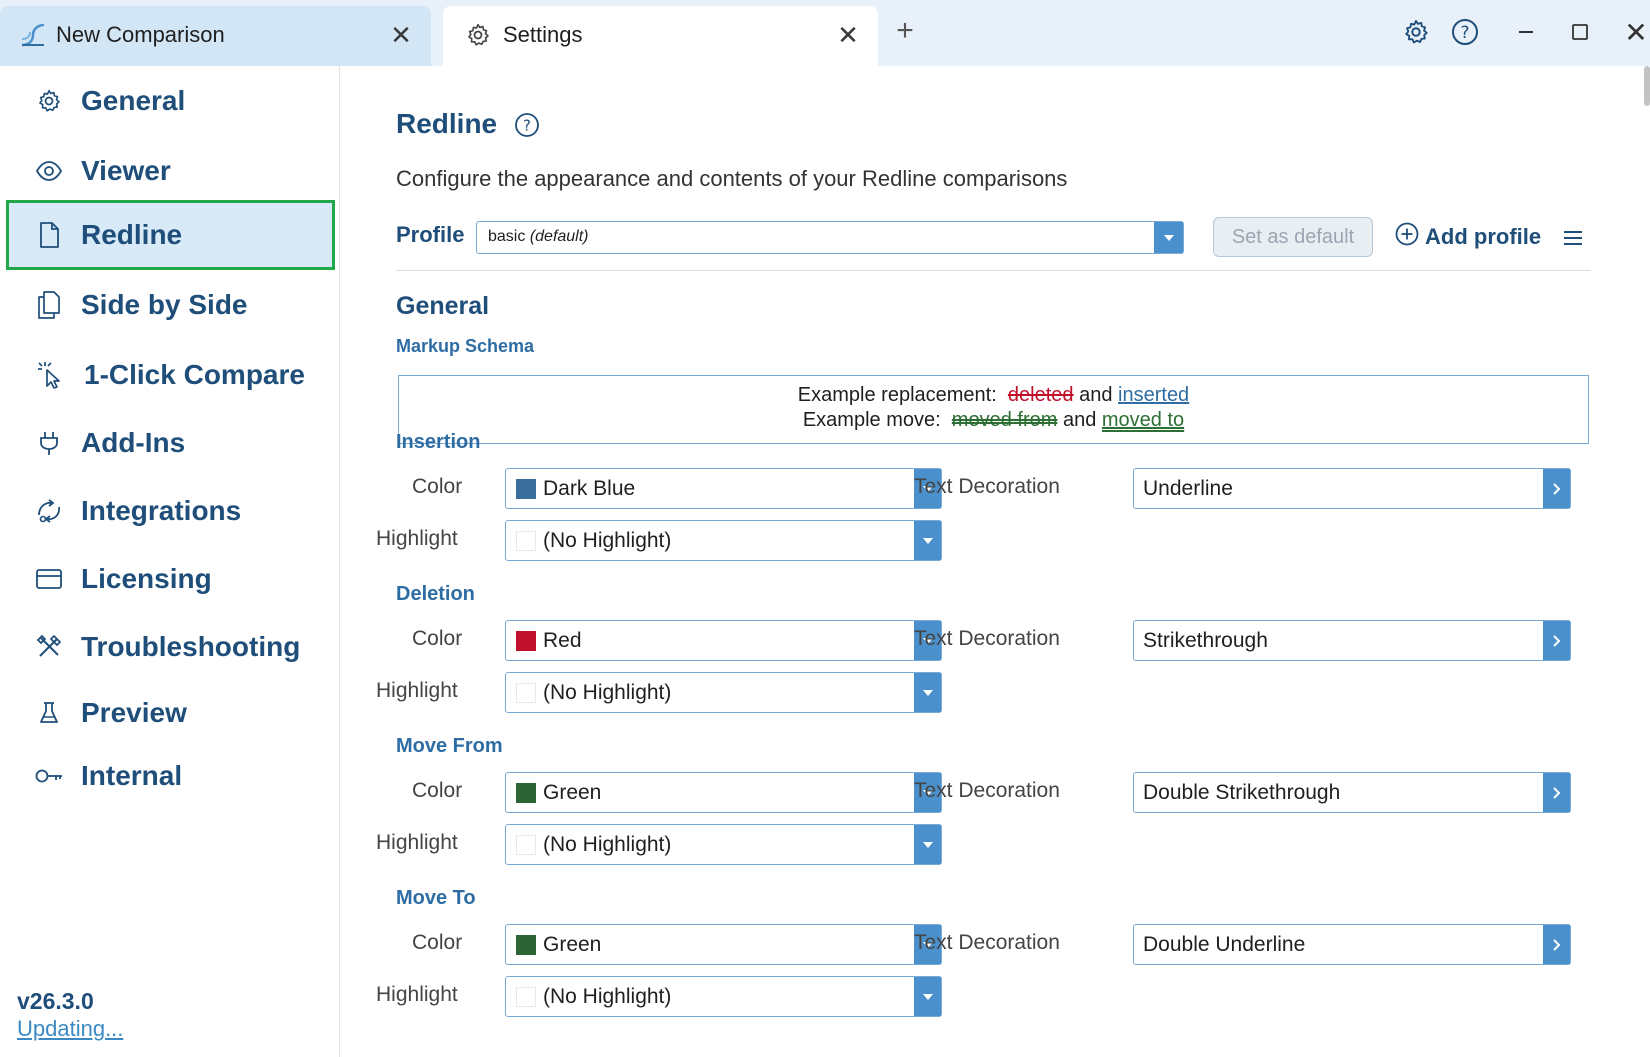 This screenshot has height=1057, width=1650. I want to click on sidebar-item-label: Integrations, so click(161, 510).